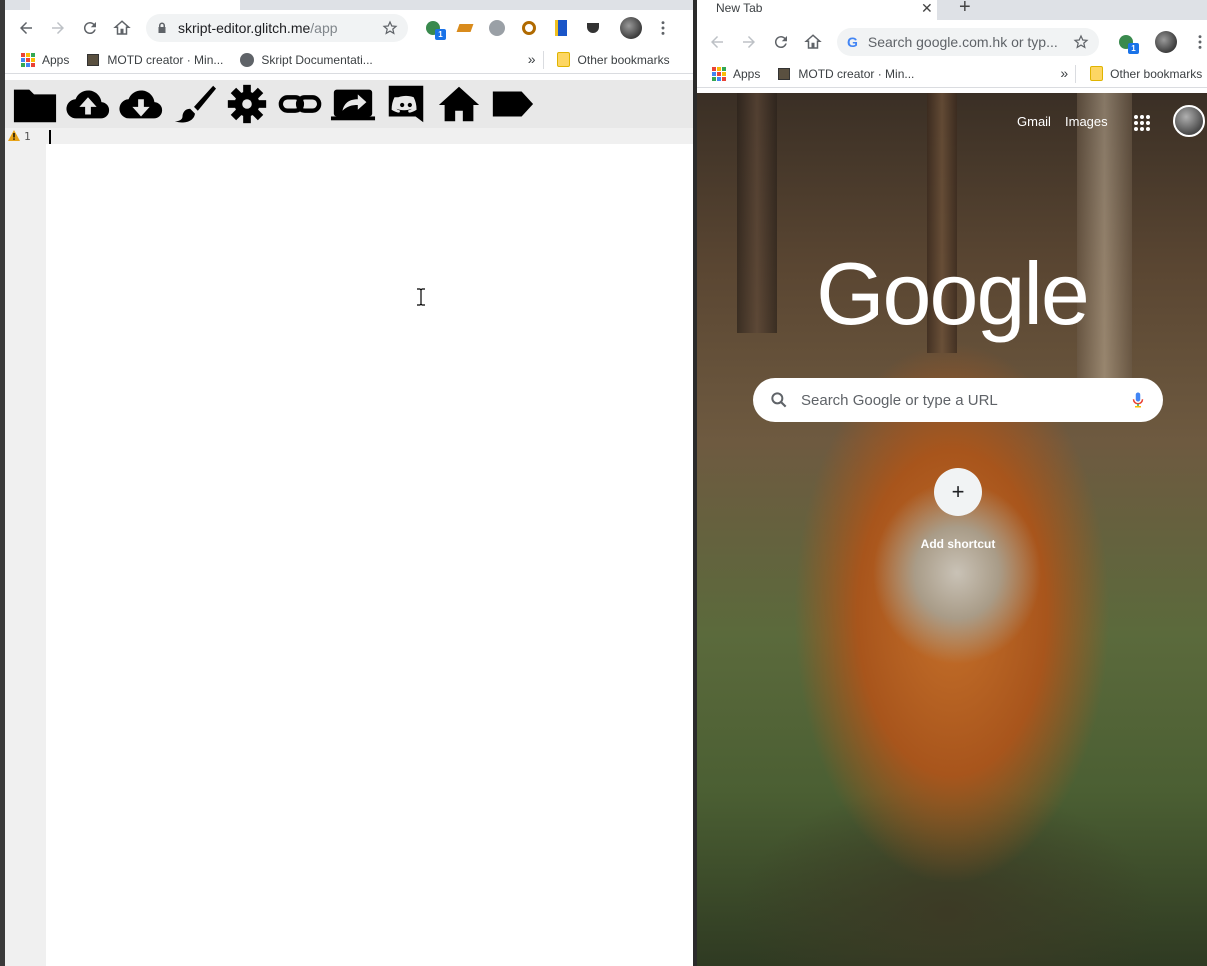 This screenshot has height=966, width=1207. What do you see at coordinates (965, 9) in the screenshot?
I see `new-tab-button: +` at bounding box center [965, 9].